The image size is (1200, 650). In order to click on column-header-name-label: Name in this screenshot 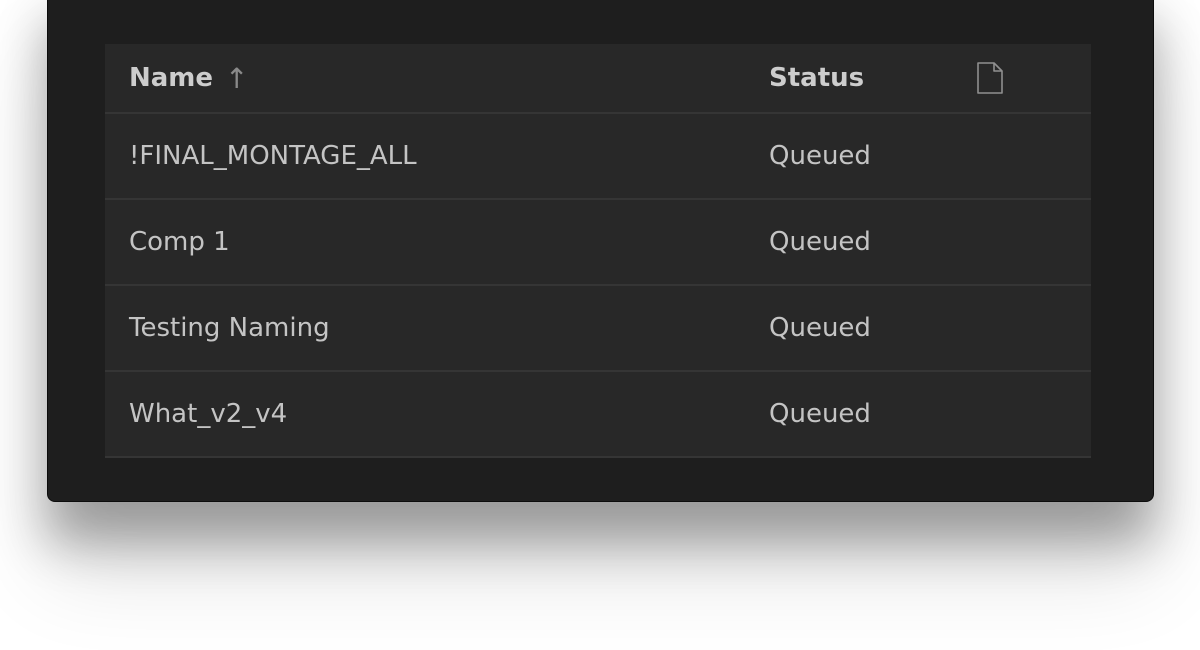, I will do `click(171, 78)`.